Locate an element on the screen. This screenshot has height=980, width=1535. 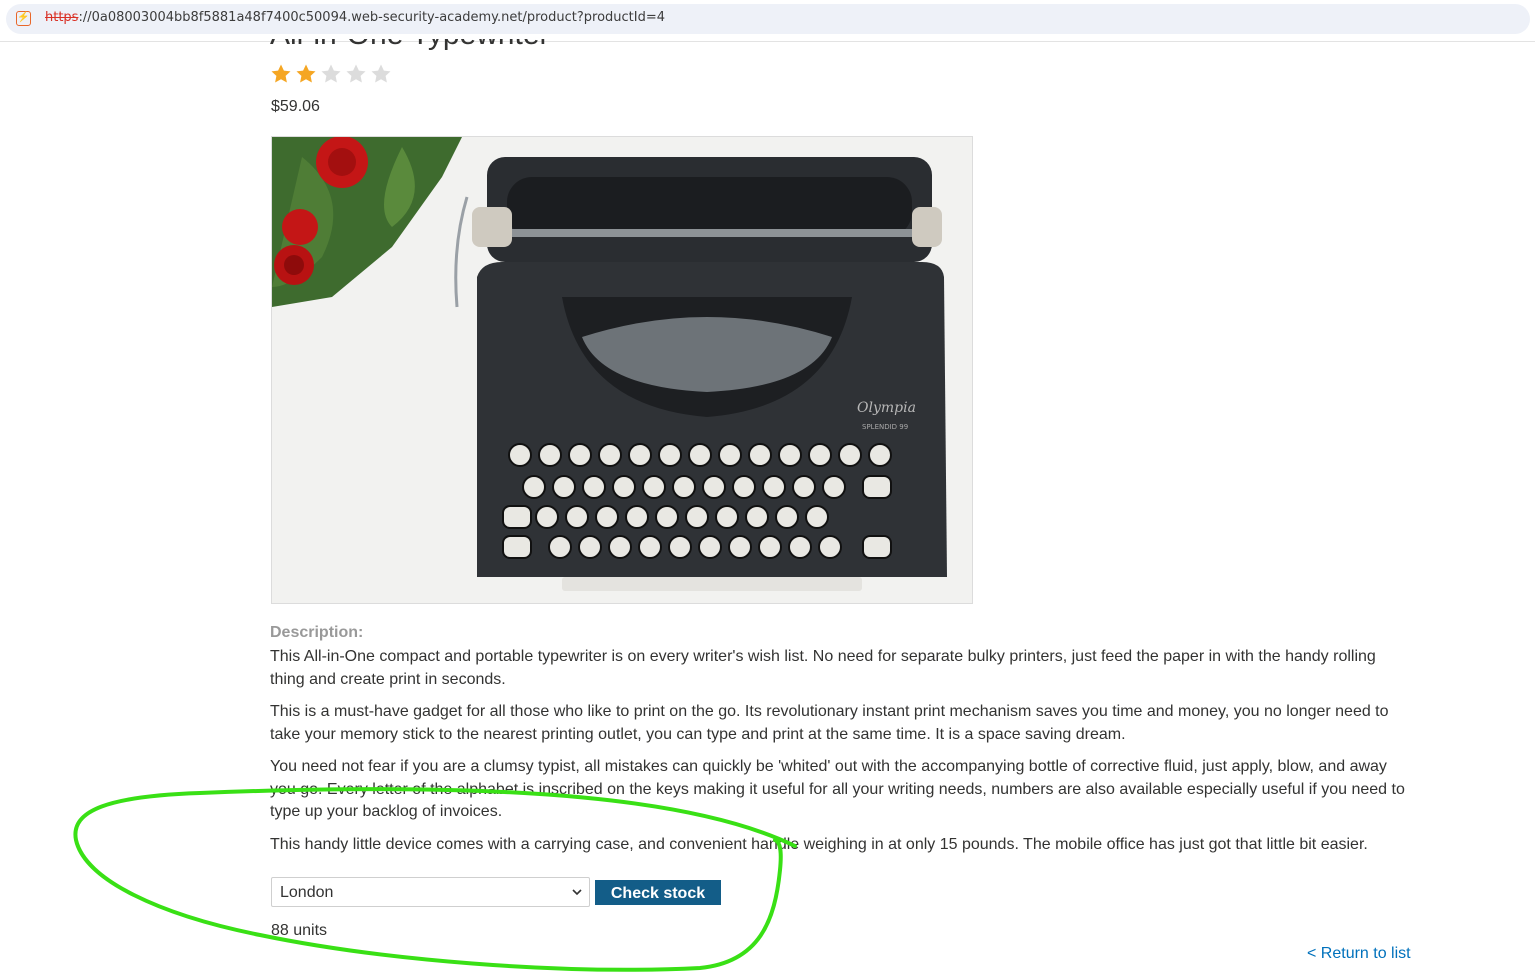
description-label: Description: is located at coordinates (317, 632).